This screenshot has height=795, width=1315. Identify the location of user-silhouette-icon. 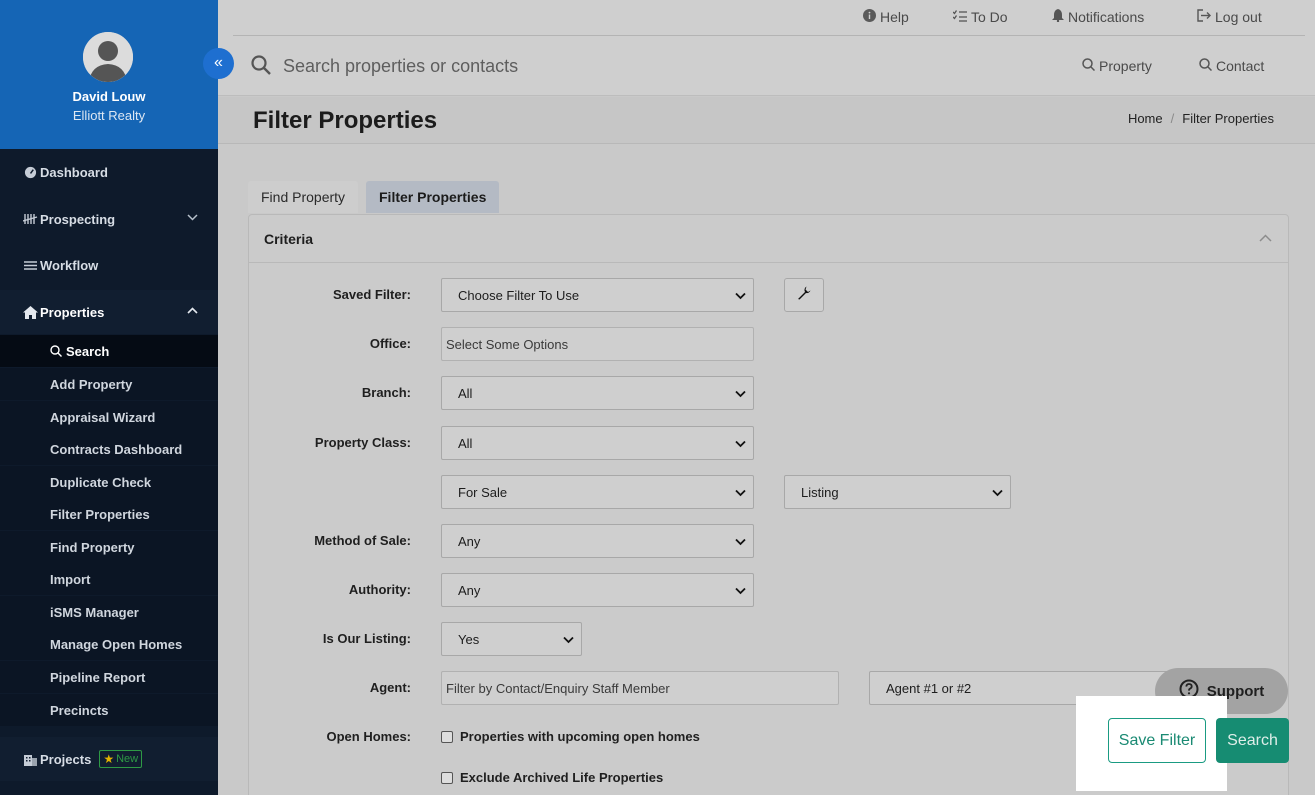
(108, 57).